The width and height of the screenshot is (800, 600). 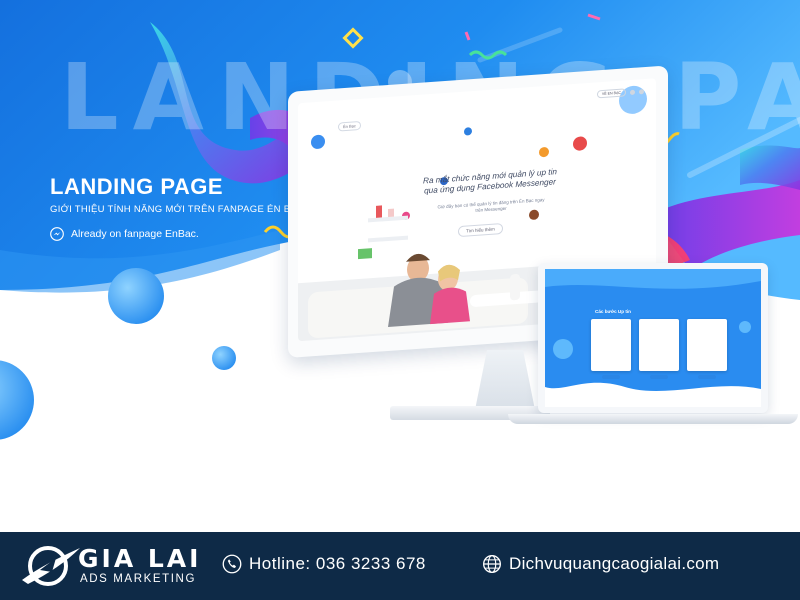 What do you see at coordinates (51, 566) in the screenshot?
I see `gia-lai-logo-icon` at bounding box center [51, 566].